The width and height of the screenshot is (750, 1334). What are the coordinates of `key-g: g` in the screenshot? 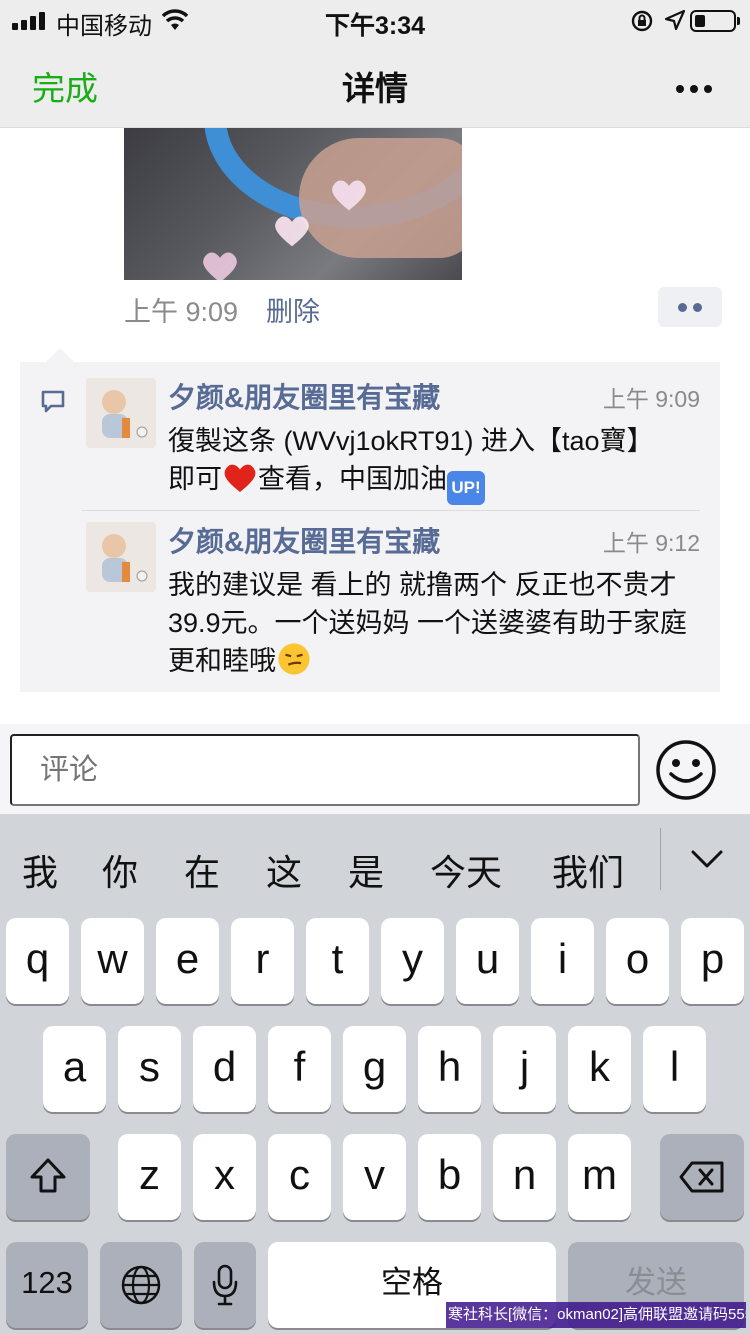 It's located at (374, 1069).